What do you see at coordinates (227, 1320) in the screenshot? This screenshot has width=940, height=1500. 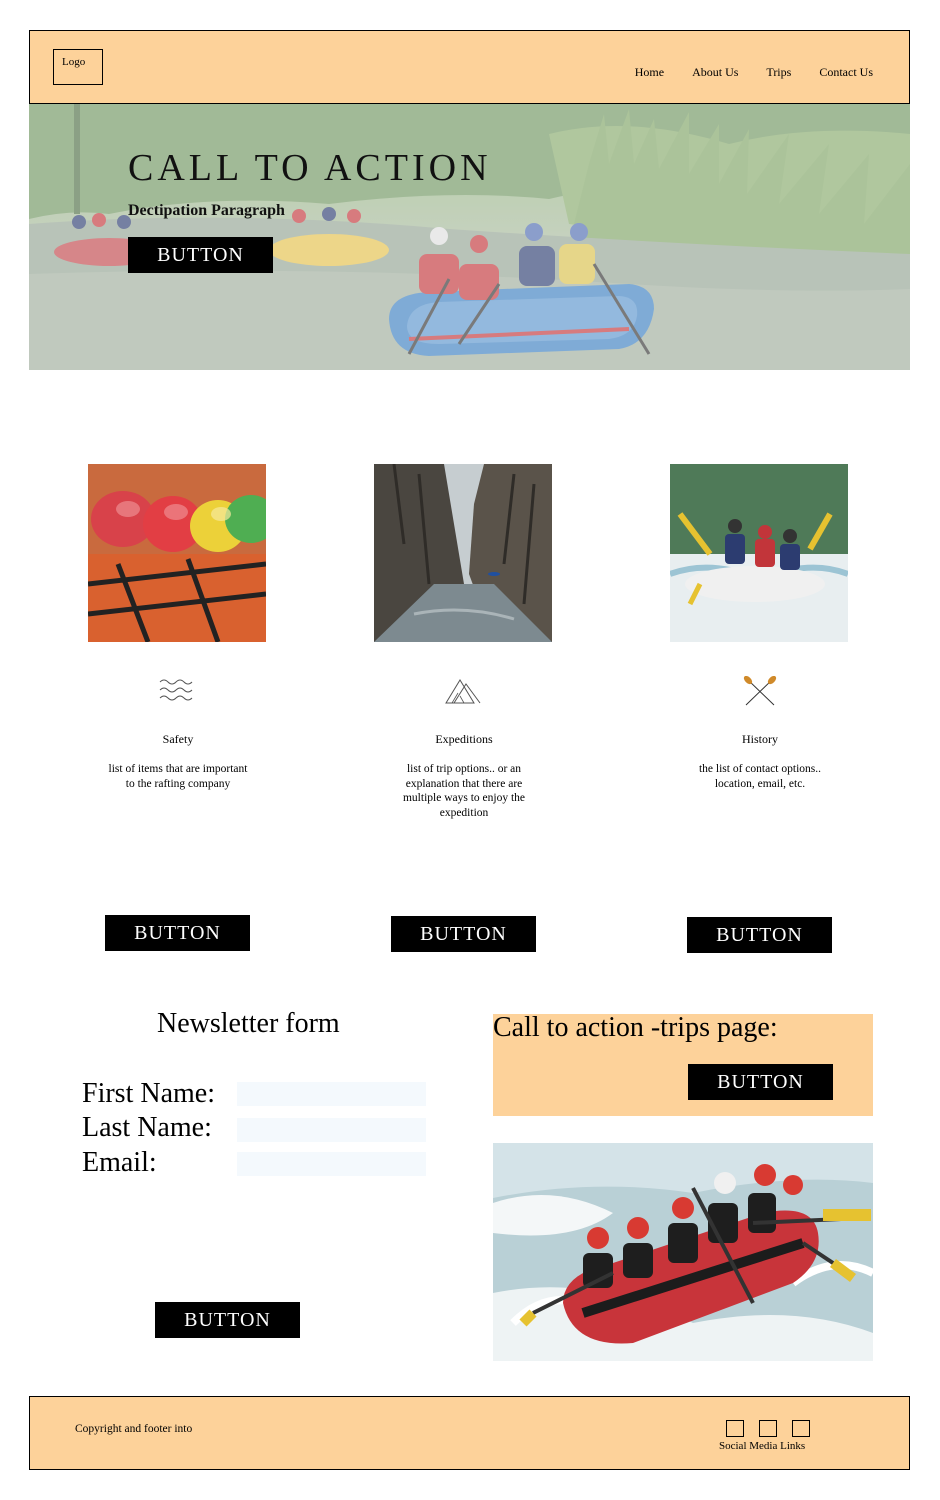 I see `newsletter-submit-button: BUTTON` at bounding box center [227, 1320].